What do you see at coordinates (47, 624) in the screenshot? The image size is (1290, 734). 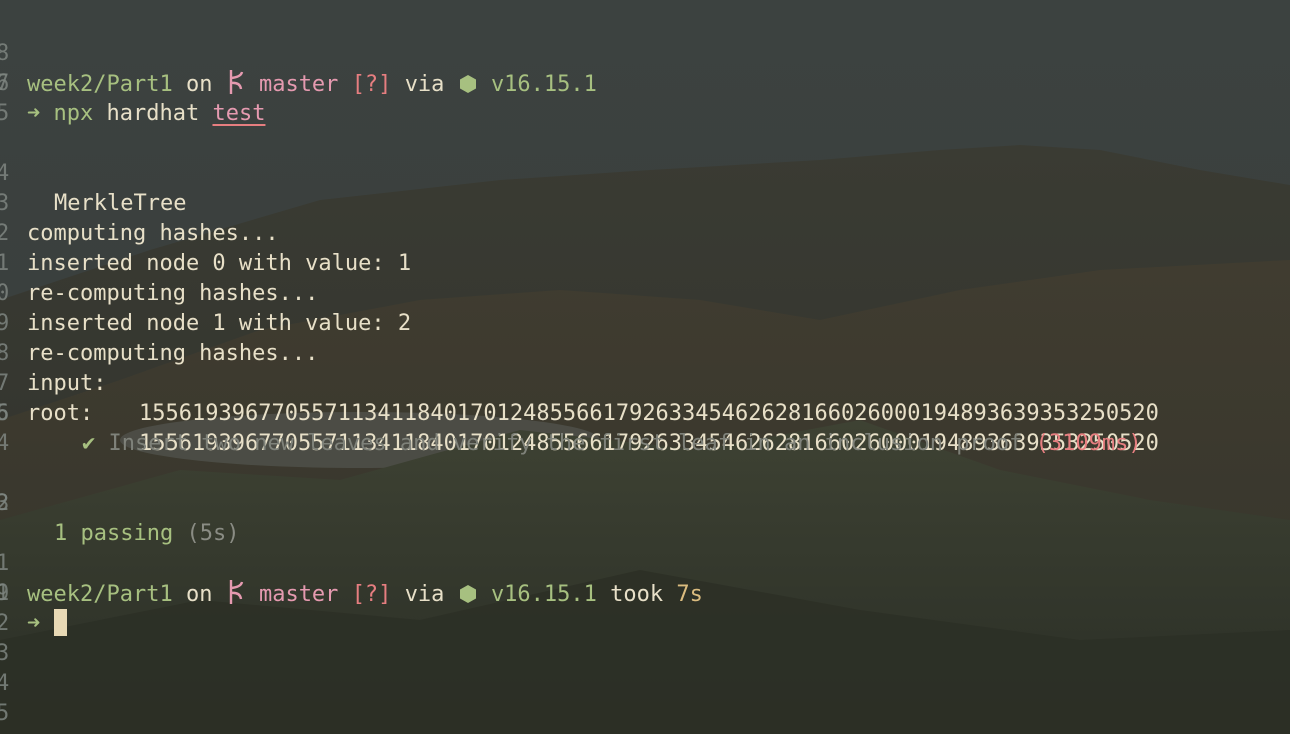 I see `input-line: ➜` at bounding box center [47, 624].